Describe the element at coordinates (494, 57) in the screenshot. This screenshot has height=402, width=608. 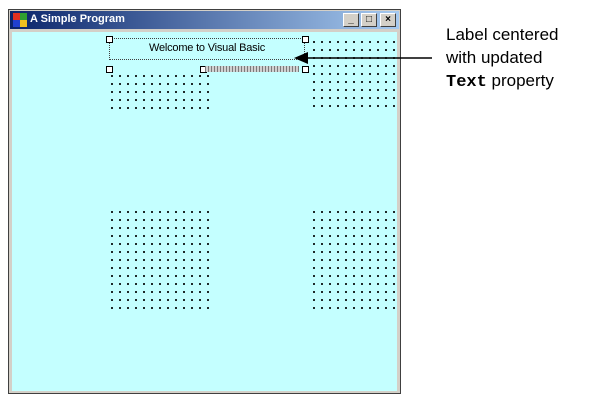
I see `callout-line-2: with updated` at that location.